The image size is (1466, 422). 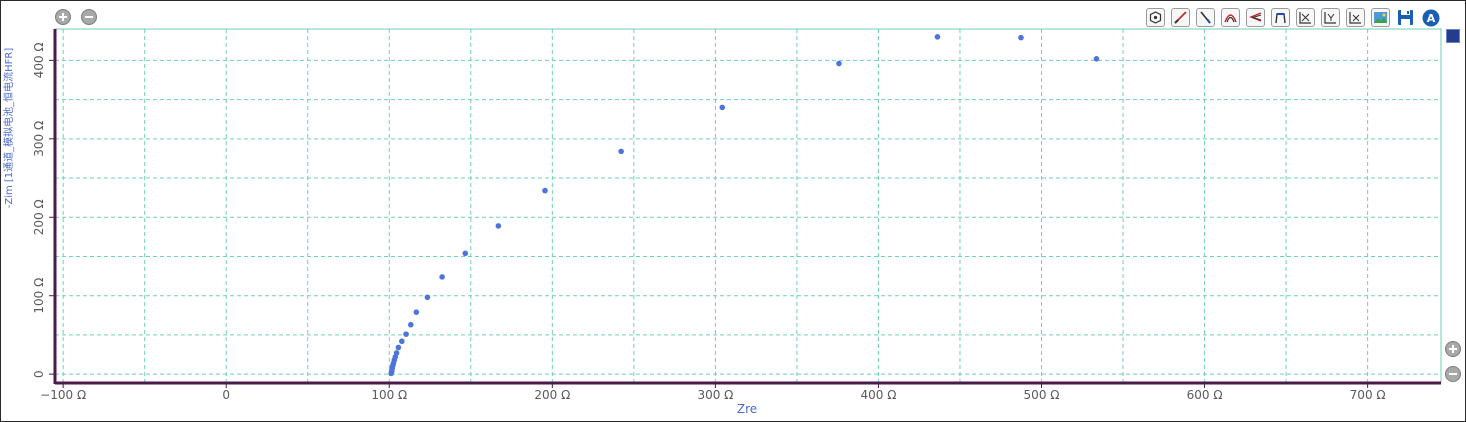 What do you see at coordinates (879, 395) in the screenshot?
I see `x-tick-label: 400 Ω` at bounding box center [879, 395].